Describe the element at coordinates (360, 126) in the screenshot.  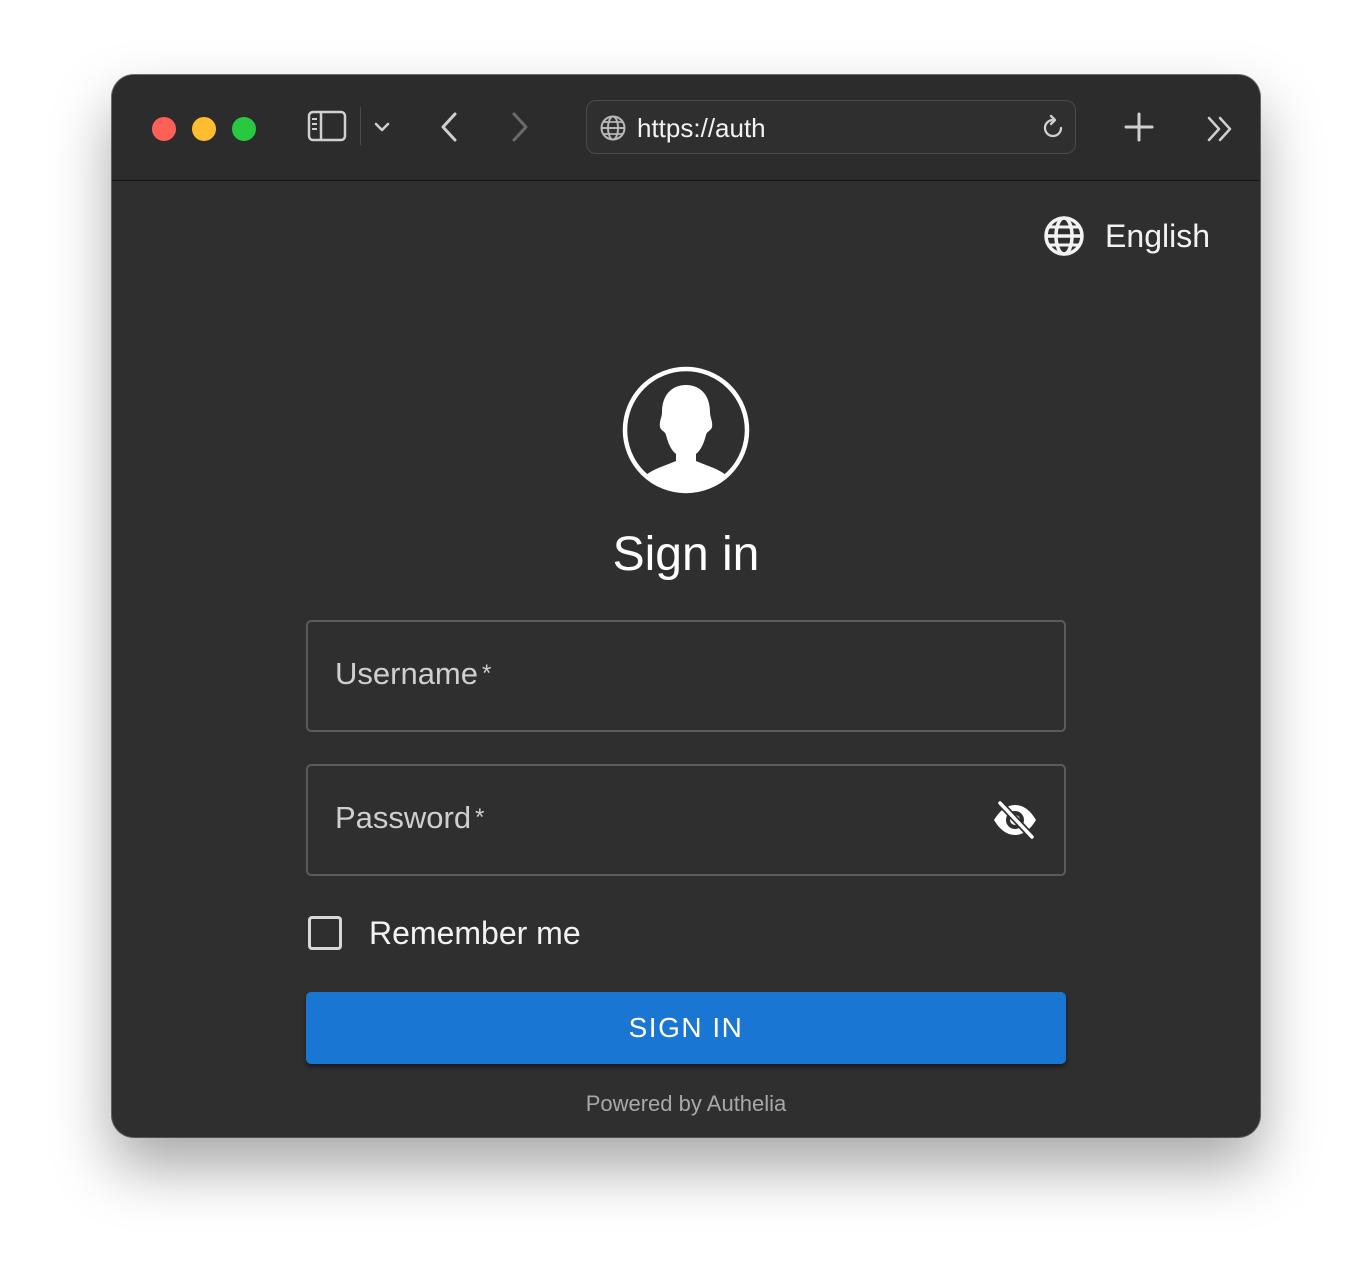
I see `toolbar-divider` at that location.